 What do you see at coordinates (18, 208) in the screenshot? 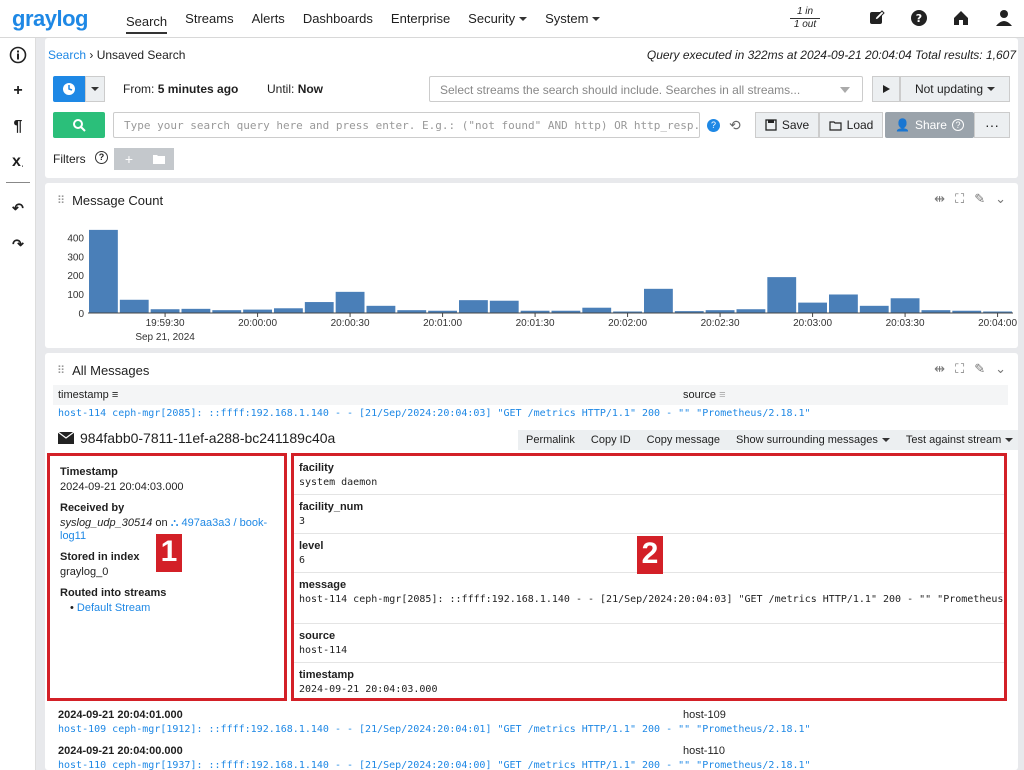
I see `undo-icon: ↶` at bounding box center [18, 208].